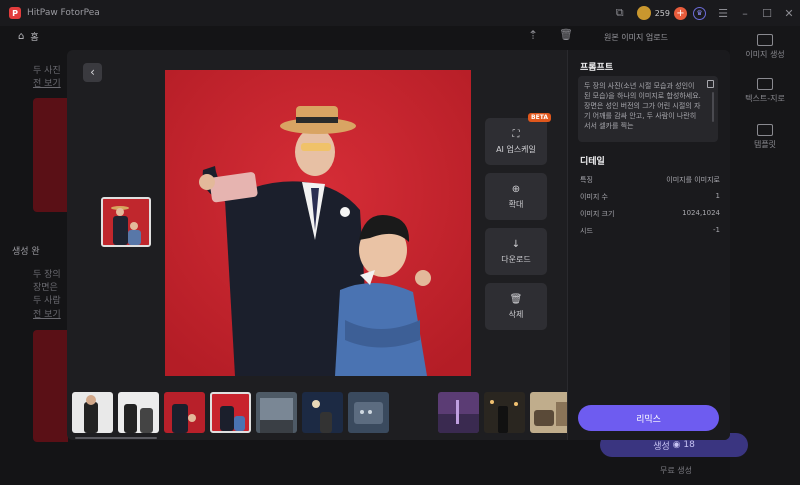 This screenshot has height=485, width=800. I want to click on detail-label: 이미지 크기, so click(597, 214).